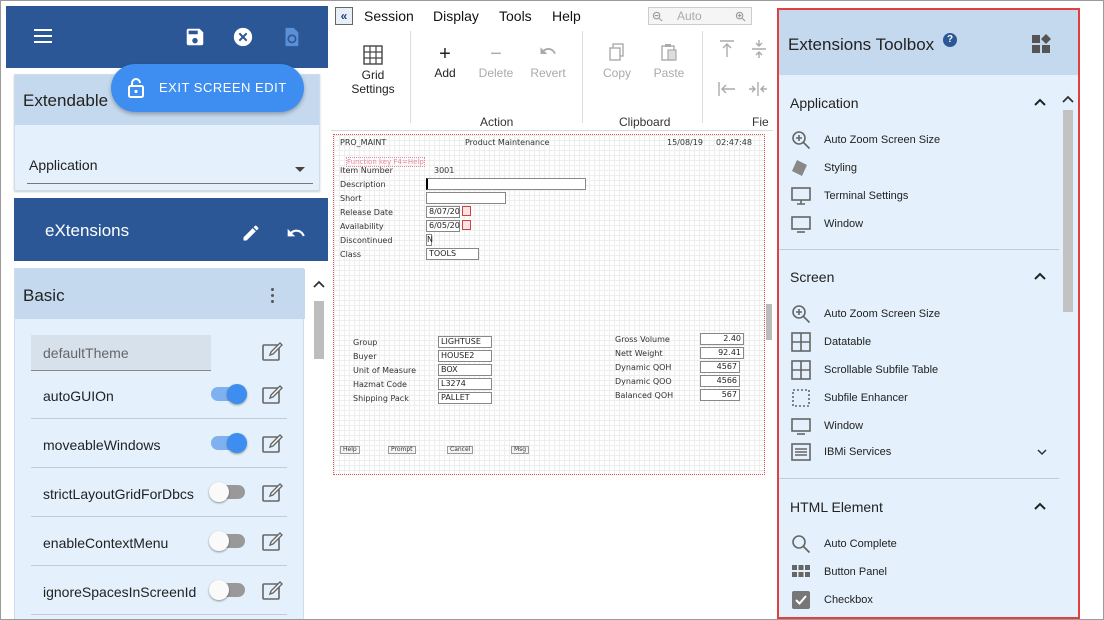 The height and width of the screenshot is (620, 1104). I want to click on align-top-button, so click(727, 51).